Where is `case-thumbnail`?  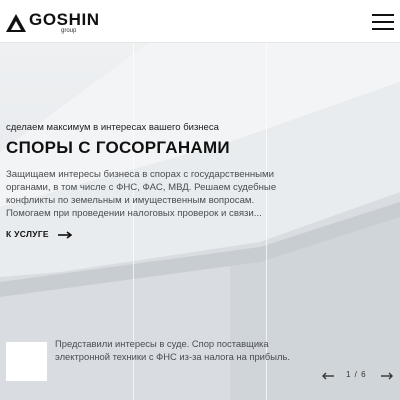
case-thumbnail is located at coordinates (26, 361).